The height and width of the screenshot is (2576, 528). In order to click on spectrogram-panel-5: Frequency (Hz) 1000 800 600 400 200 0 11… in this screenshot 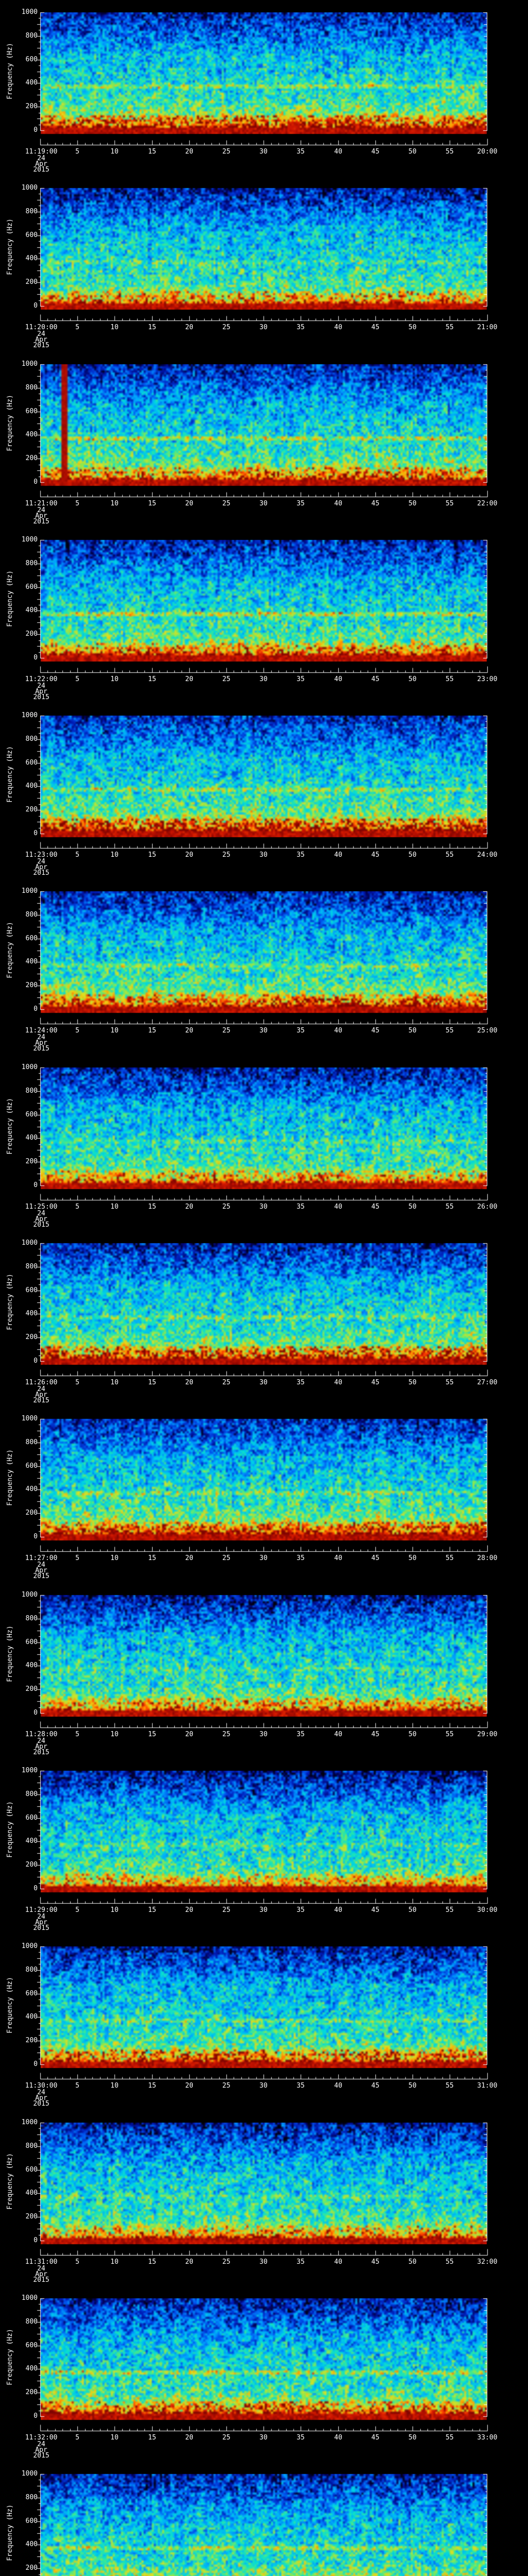, I will do `click(264, 791)`.